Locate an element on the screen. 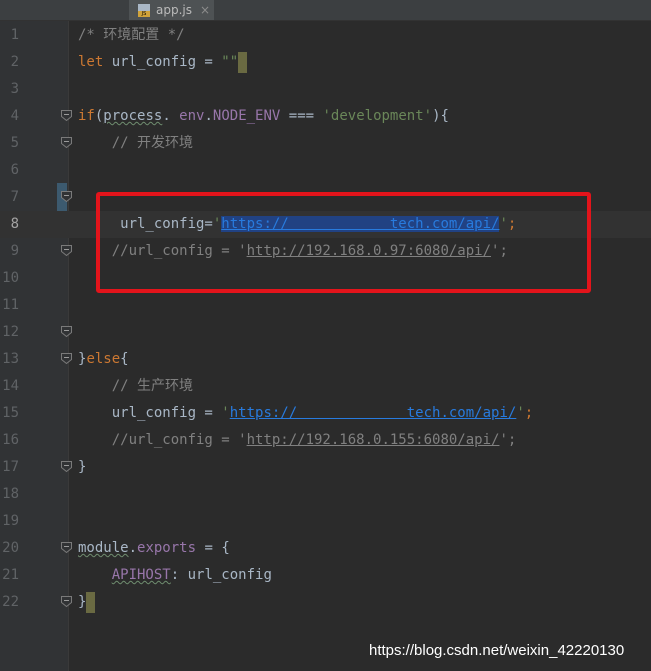 Image resolution: width=651 pixels, height=671 pixels. line-number: 8 is located at coordinates (14, 224).